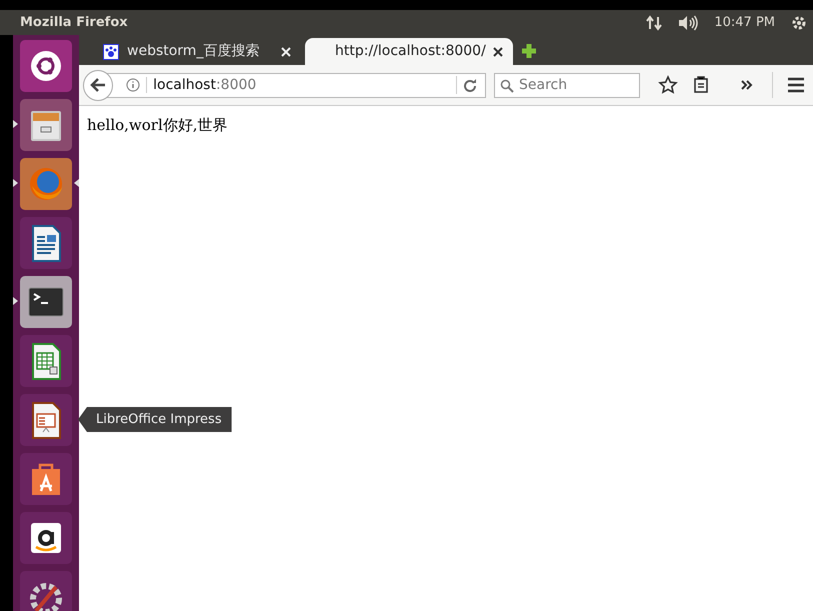 This screenshot has height=611, width=813. What do you see at coordinates (796, 85) in the screenshot?
I see `menu-icon` at bounding box center [796, 85].